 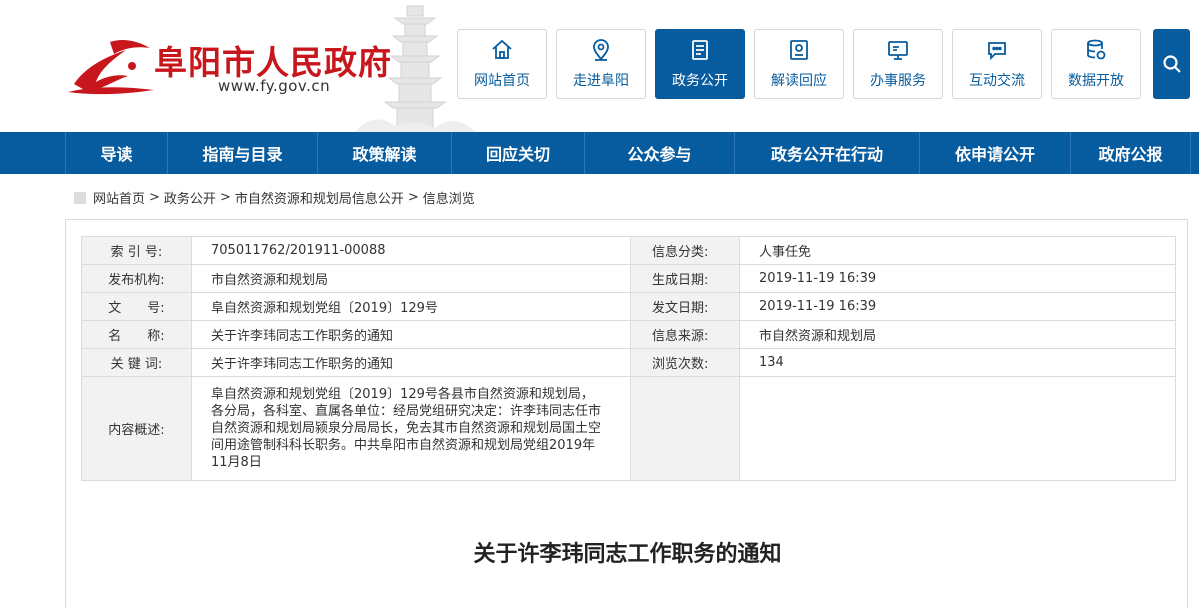 I want to click on search-icon, so click(x=1171, y=64).